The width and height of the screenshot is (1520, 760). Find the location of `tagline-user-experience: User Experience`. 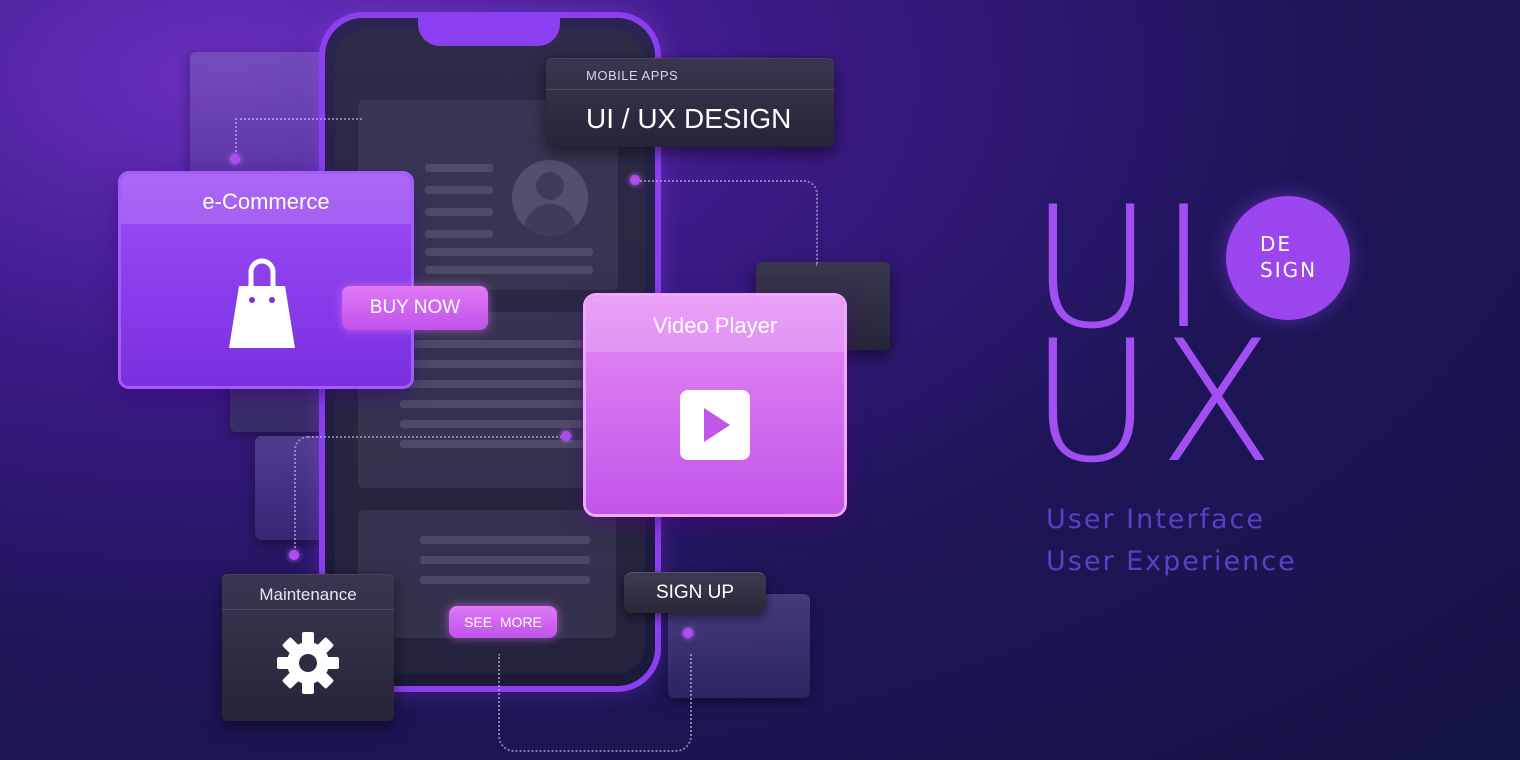

tagline-user-experience: User Experience is located at coordinates (1171, 561).